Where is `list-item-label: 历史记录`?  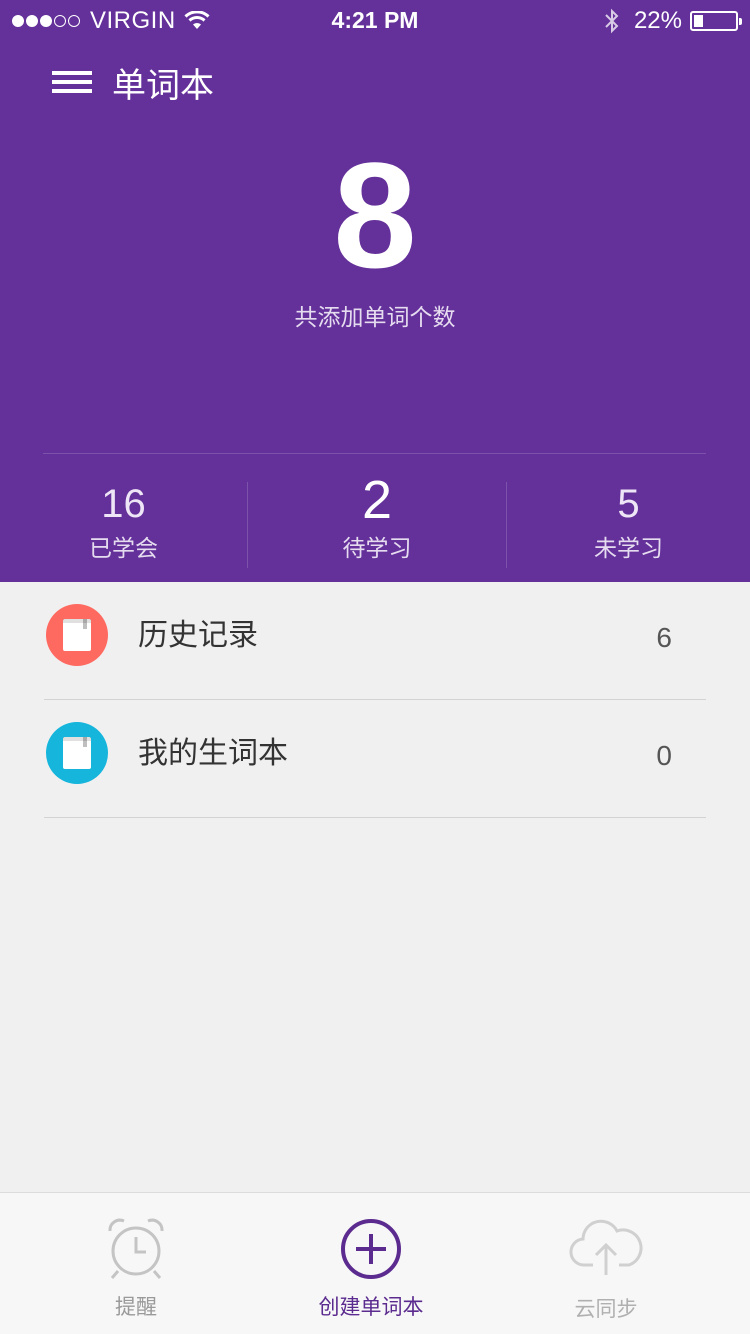 list-item-label: 历史记录 is located at coordinates (198, 635).